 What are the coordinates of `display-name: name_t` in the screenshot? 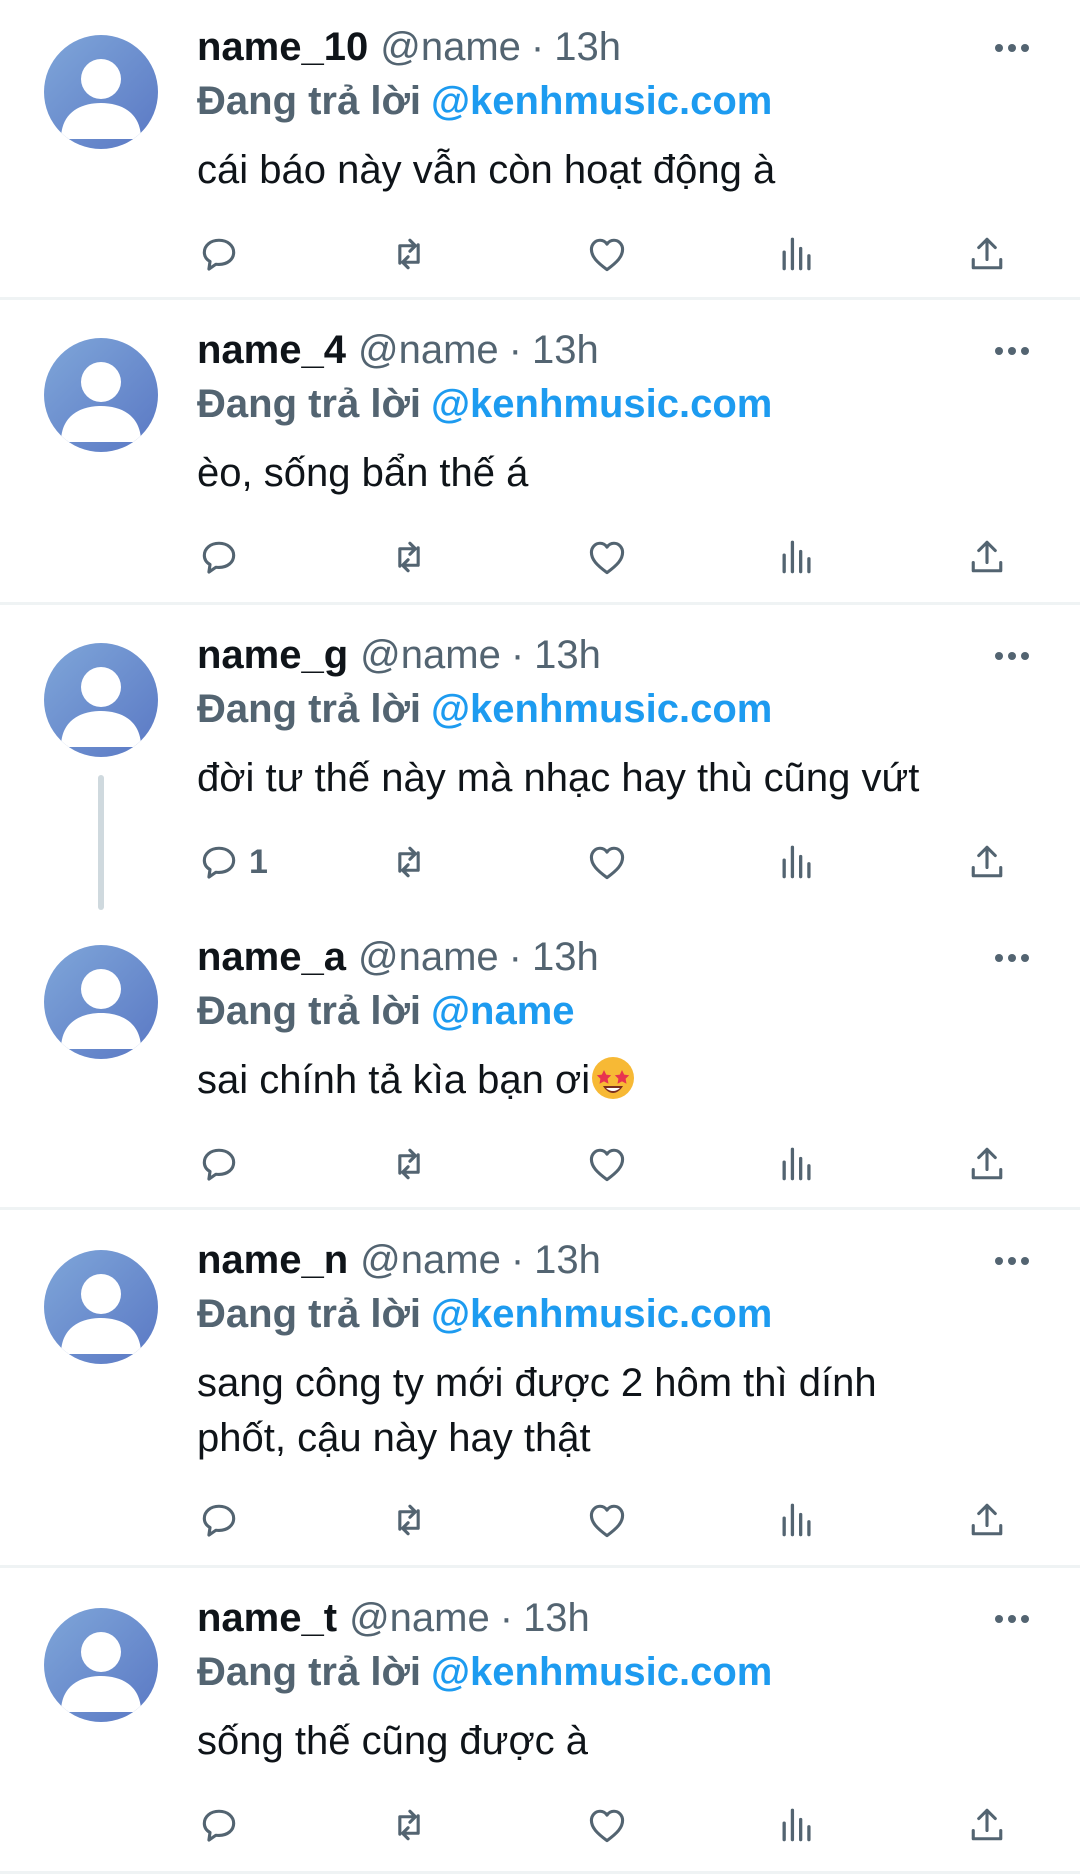 It's located at (267, 1618).